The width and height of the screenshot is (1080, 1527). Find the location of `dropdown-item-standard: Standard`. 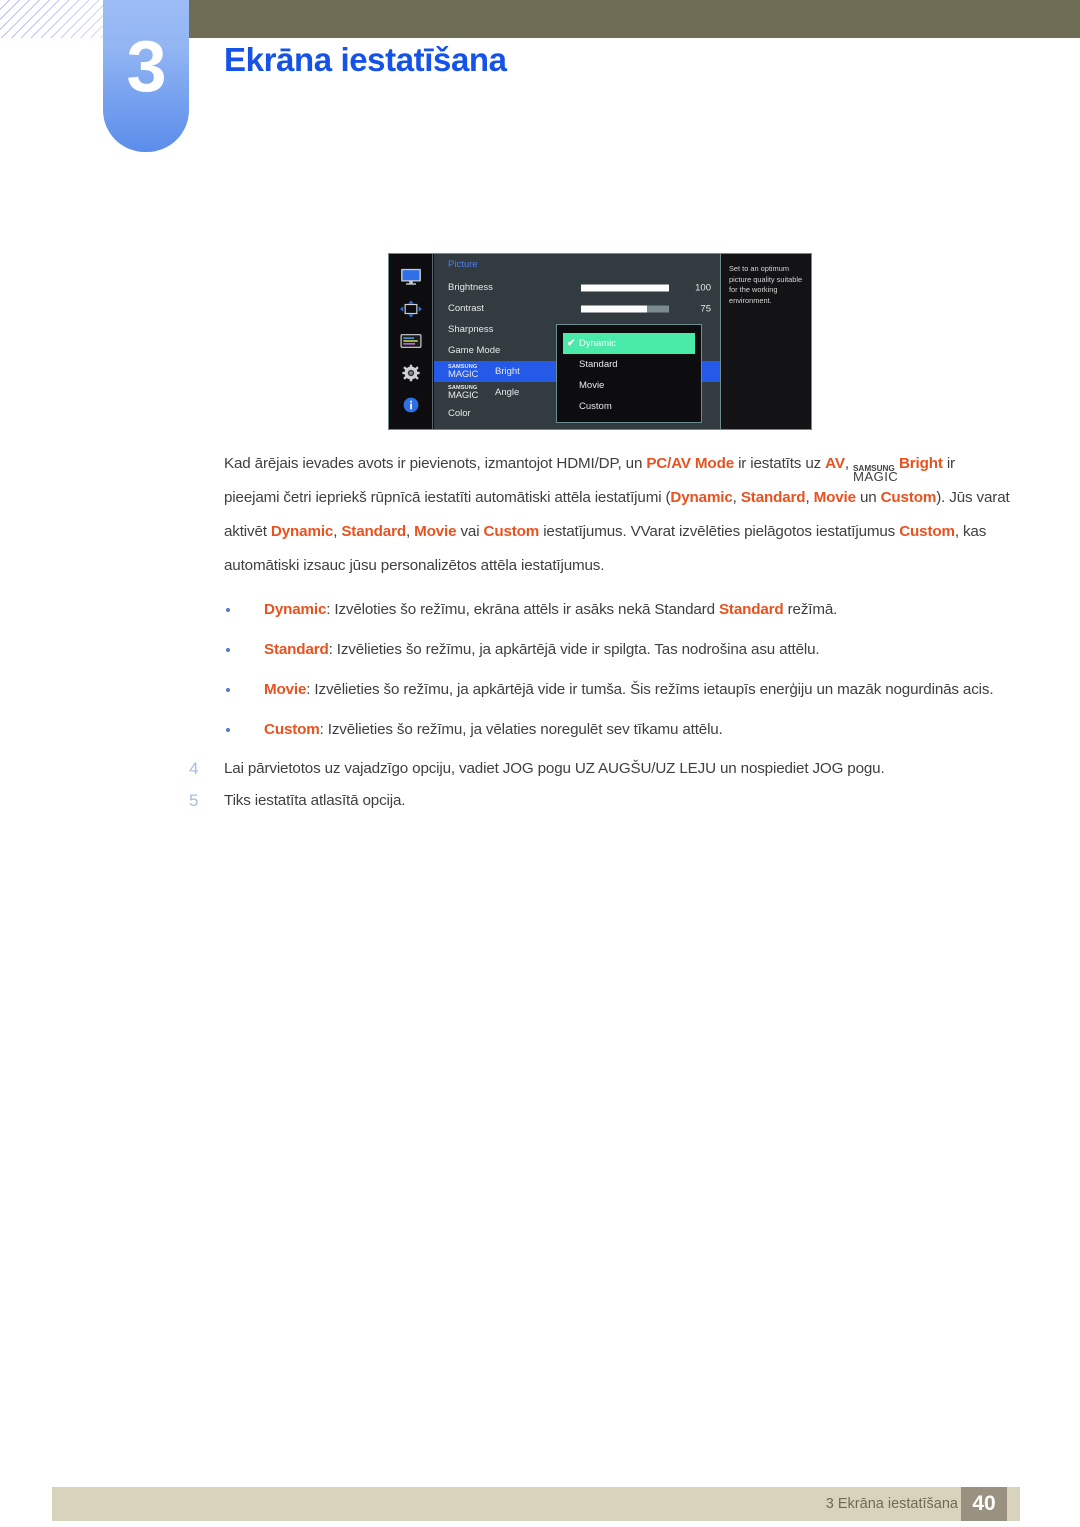

dropdown-item-standard: Standard is located at coordinates (629, 364).